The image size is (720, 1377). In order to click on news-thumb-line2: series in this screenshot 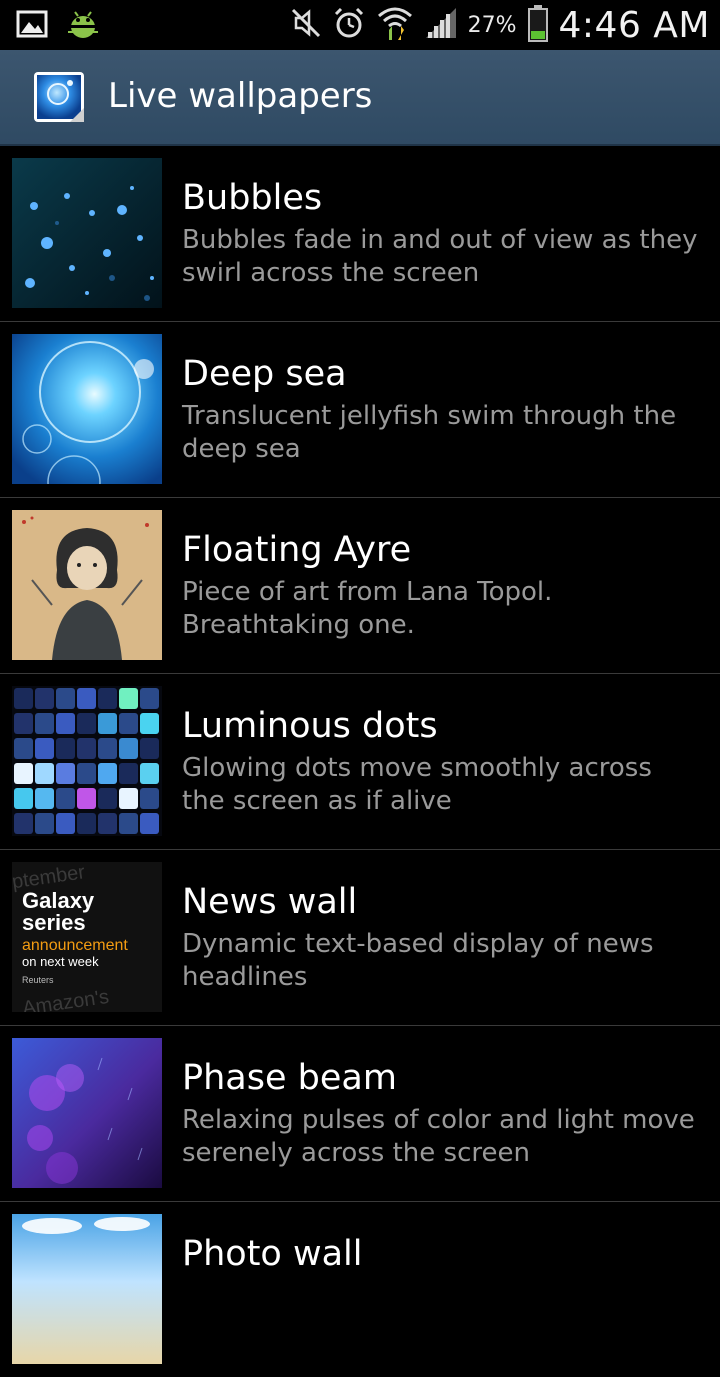, I will do `click(54, 922)`.